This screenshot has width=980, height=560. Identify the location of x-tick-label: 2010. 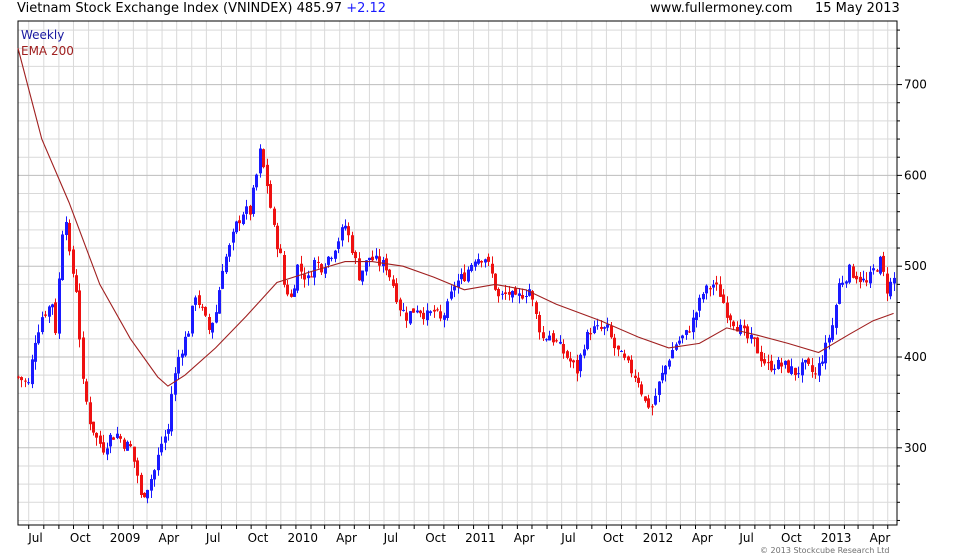
(302, 538).